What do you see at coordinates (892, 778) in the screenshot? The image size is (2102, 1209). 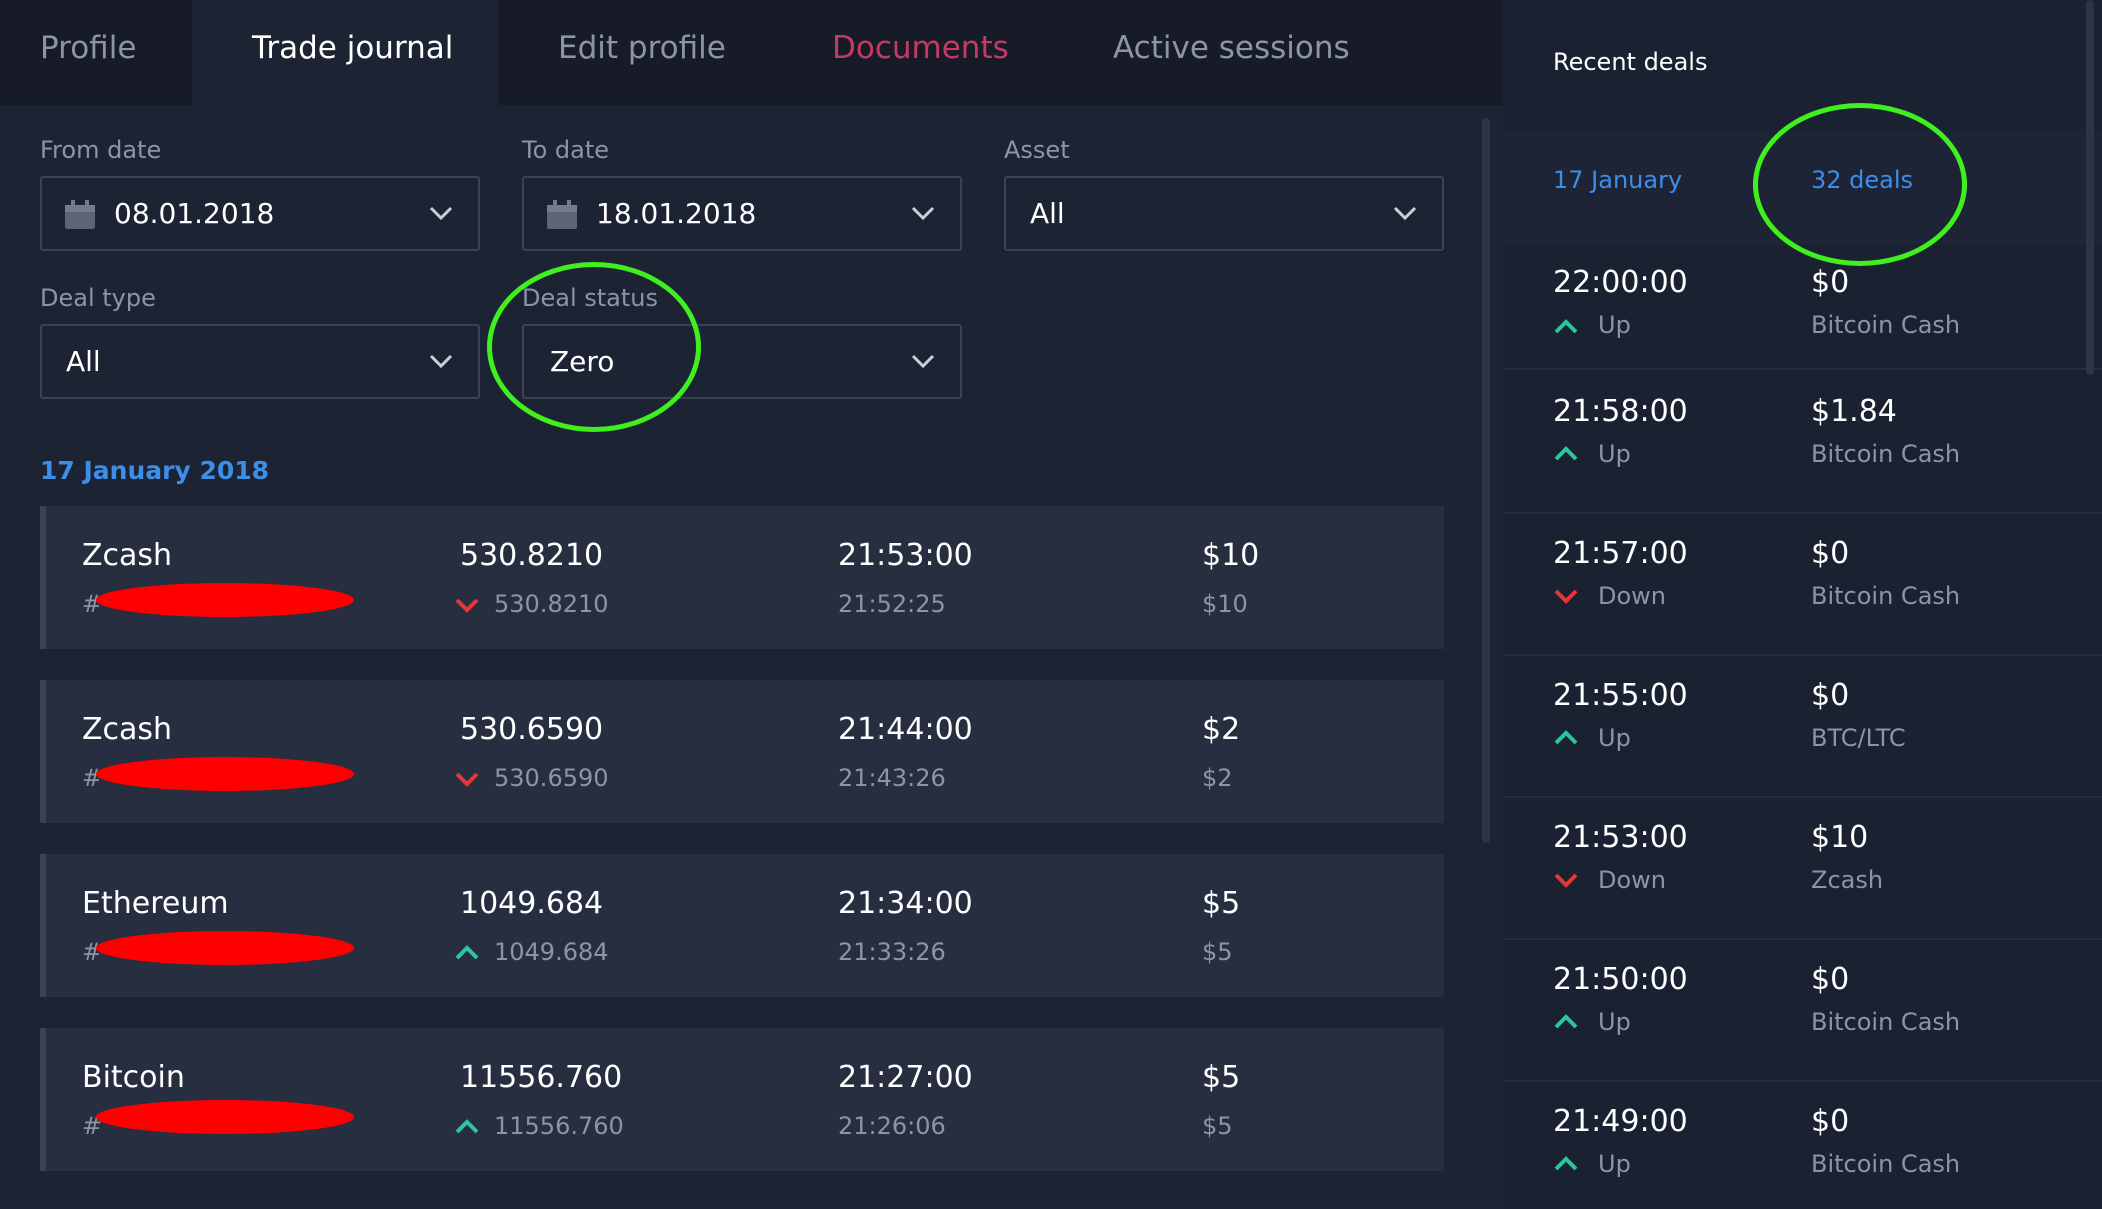 I see `deal-time-open: 21:43:26` at bounding box center [892, 778].